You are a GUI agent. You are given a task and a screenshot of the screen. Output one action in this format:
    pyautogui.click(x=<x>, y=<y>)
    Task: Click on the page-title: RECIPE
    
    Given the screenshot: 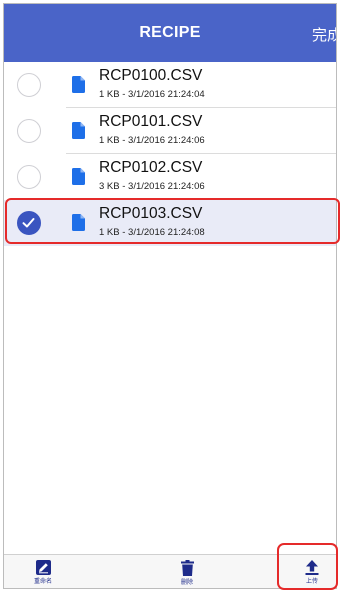 What is the action you would take?
    pyautogui.click(x=170, y=32)
    